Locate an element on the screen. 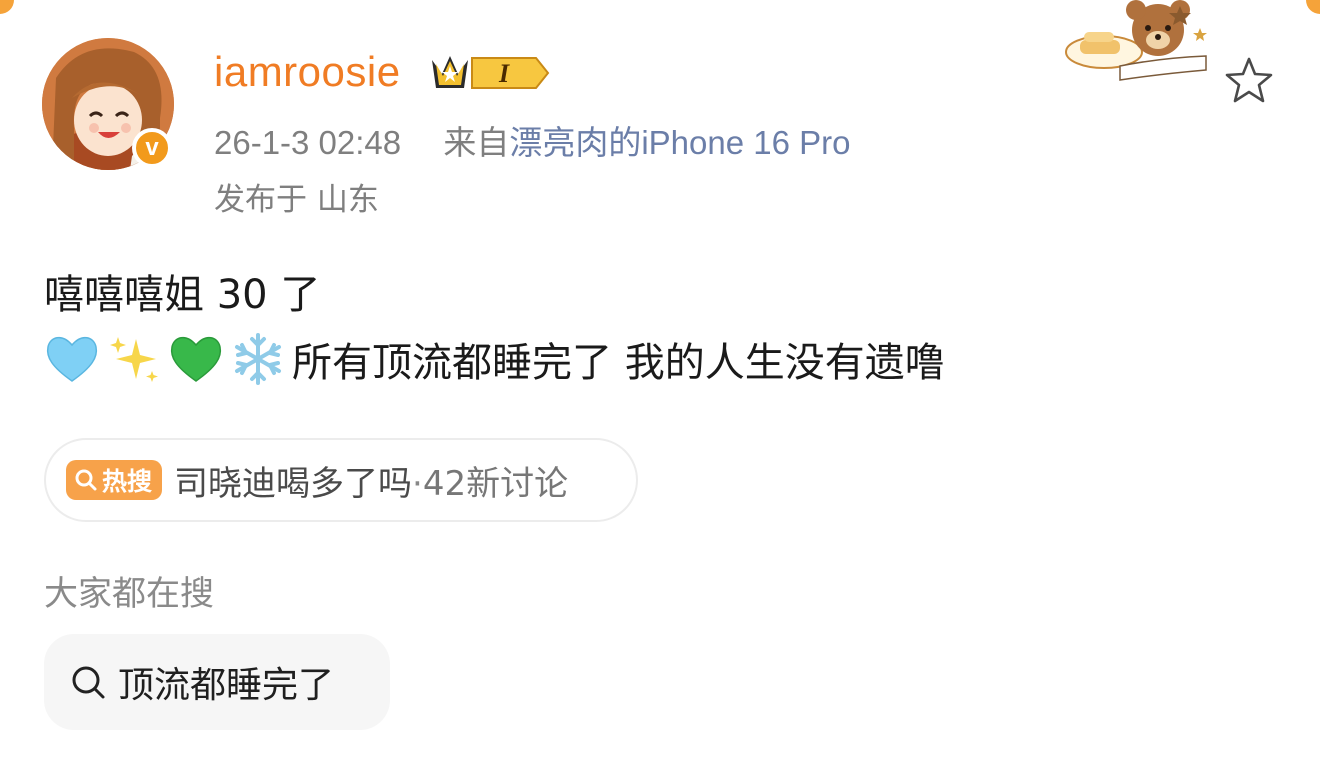 This screenshot has width=1320, height=770. related-search-chip: 顶流都睡完了 is located at coordinates (217, 682).